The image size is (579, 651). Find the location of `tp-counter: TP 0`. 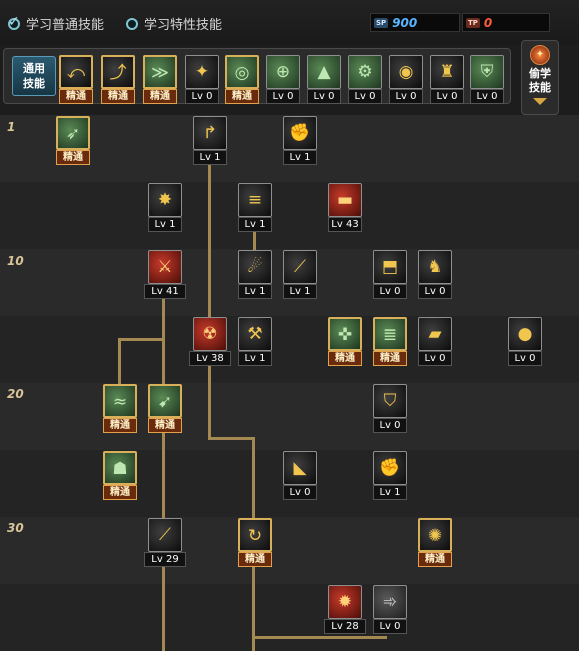

tp-counter: TP 0 is located at coordinates (506, 22).